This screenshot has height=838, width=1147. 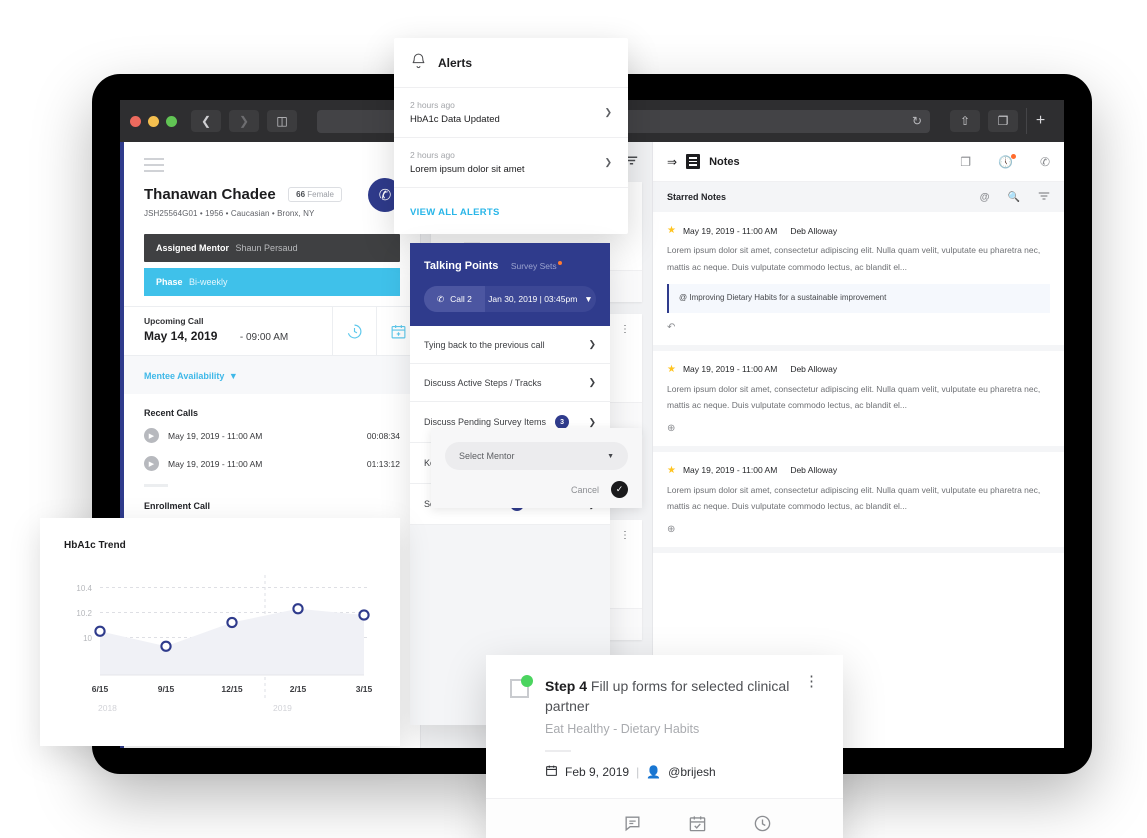 What do you see at coordinates (364, 689) in the screenshot?
I see `svg-text: 3/15` at bounding box center [364, 689].